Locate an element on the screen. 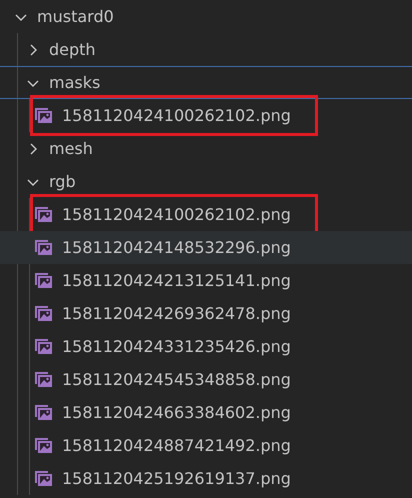 This screenshot has height=498, width=412. file-row: 1581120424663384602.png is located at coordinates (206, 412).